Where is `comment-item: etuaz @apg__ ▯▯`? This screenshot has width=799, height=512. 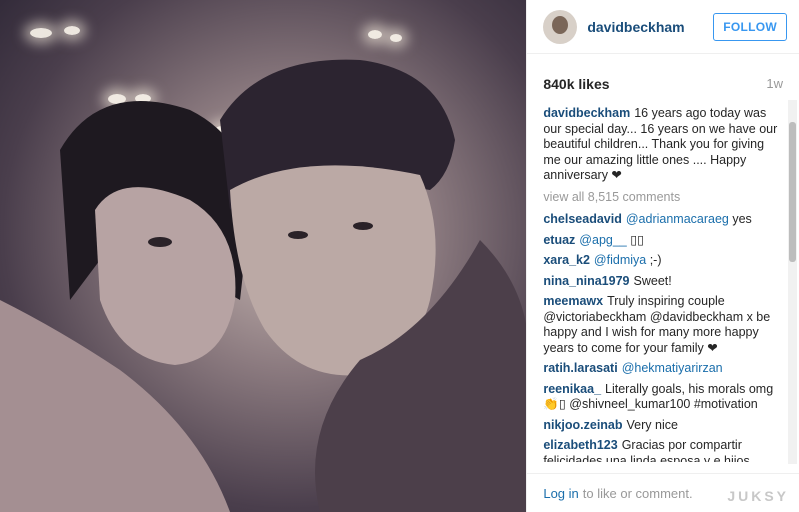 comment-item: etuaz @apg__ ▯▯ is located at coordinates (662, 241).